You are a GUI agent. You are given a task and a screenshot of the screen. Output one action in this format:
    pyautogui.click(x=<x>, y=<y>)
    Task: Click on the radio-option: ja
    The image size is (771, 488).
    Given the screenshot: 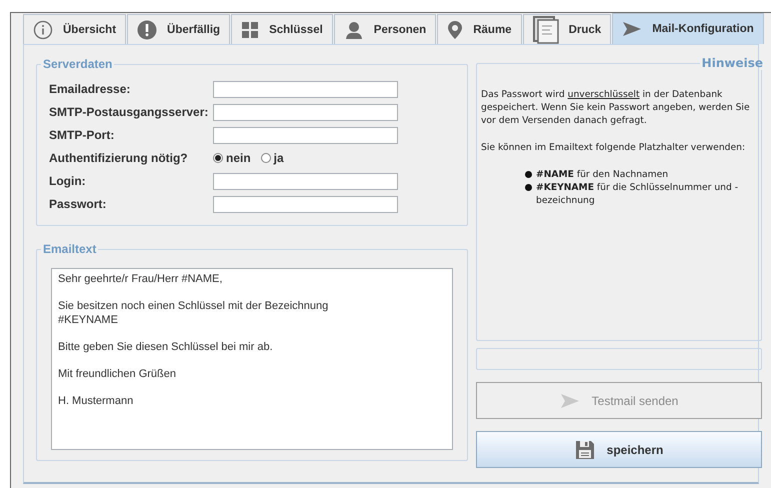 What is the action you would take?
    pyautogui.click(x=272, y=158)
    